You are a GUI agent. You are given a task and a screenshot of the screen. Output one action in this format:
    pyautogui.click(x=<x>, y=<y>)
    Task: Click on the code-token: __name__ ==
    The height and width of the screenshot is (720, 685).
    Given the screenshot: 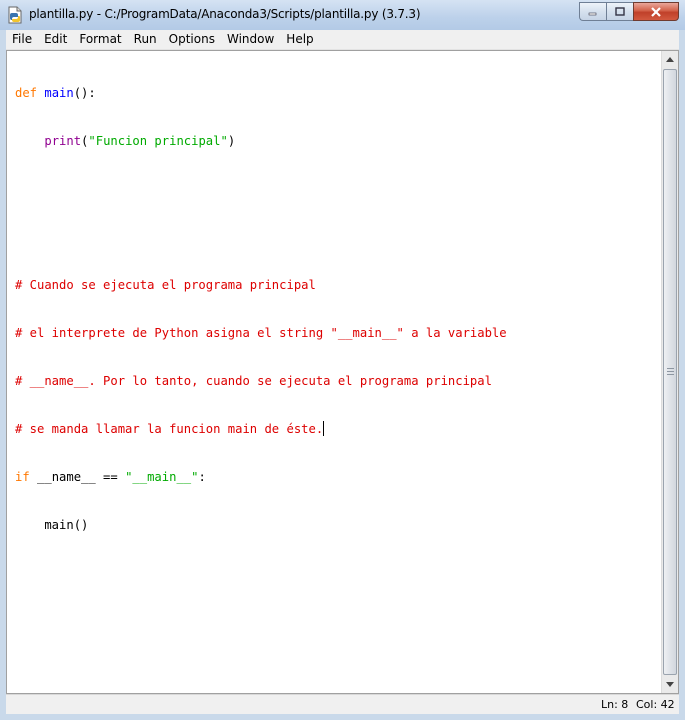 What is the action you would take?
    pyautogui.click(x=77, y=477)
    